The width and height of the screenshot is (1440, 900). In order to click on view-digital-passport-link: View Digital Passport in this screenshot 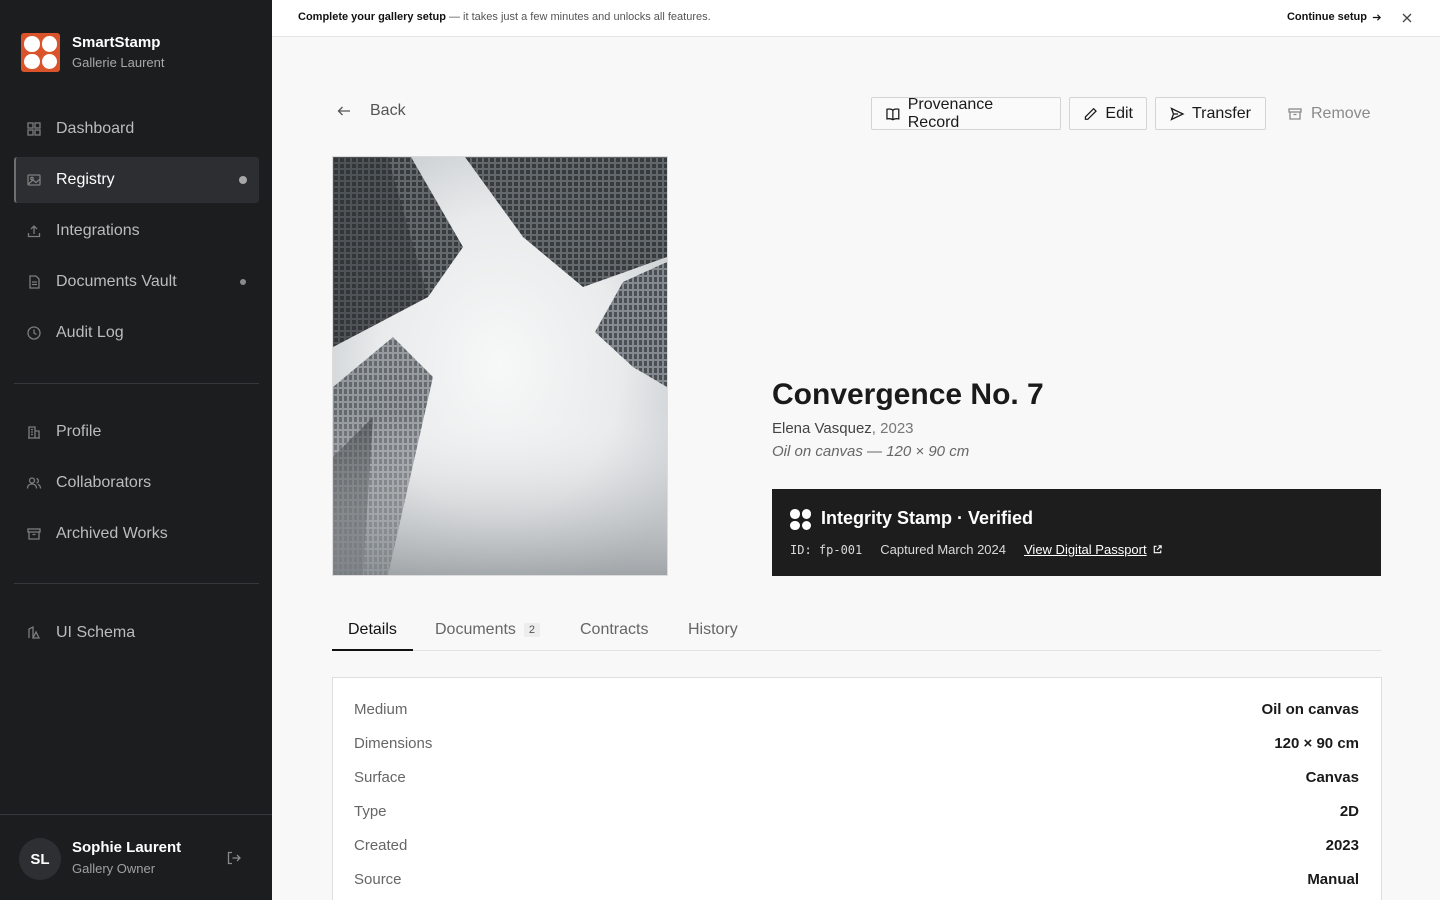, I will do `click(1093, 549)`.